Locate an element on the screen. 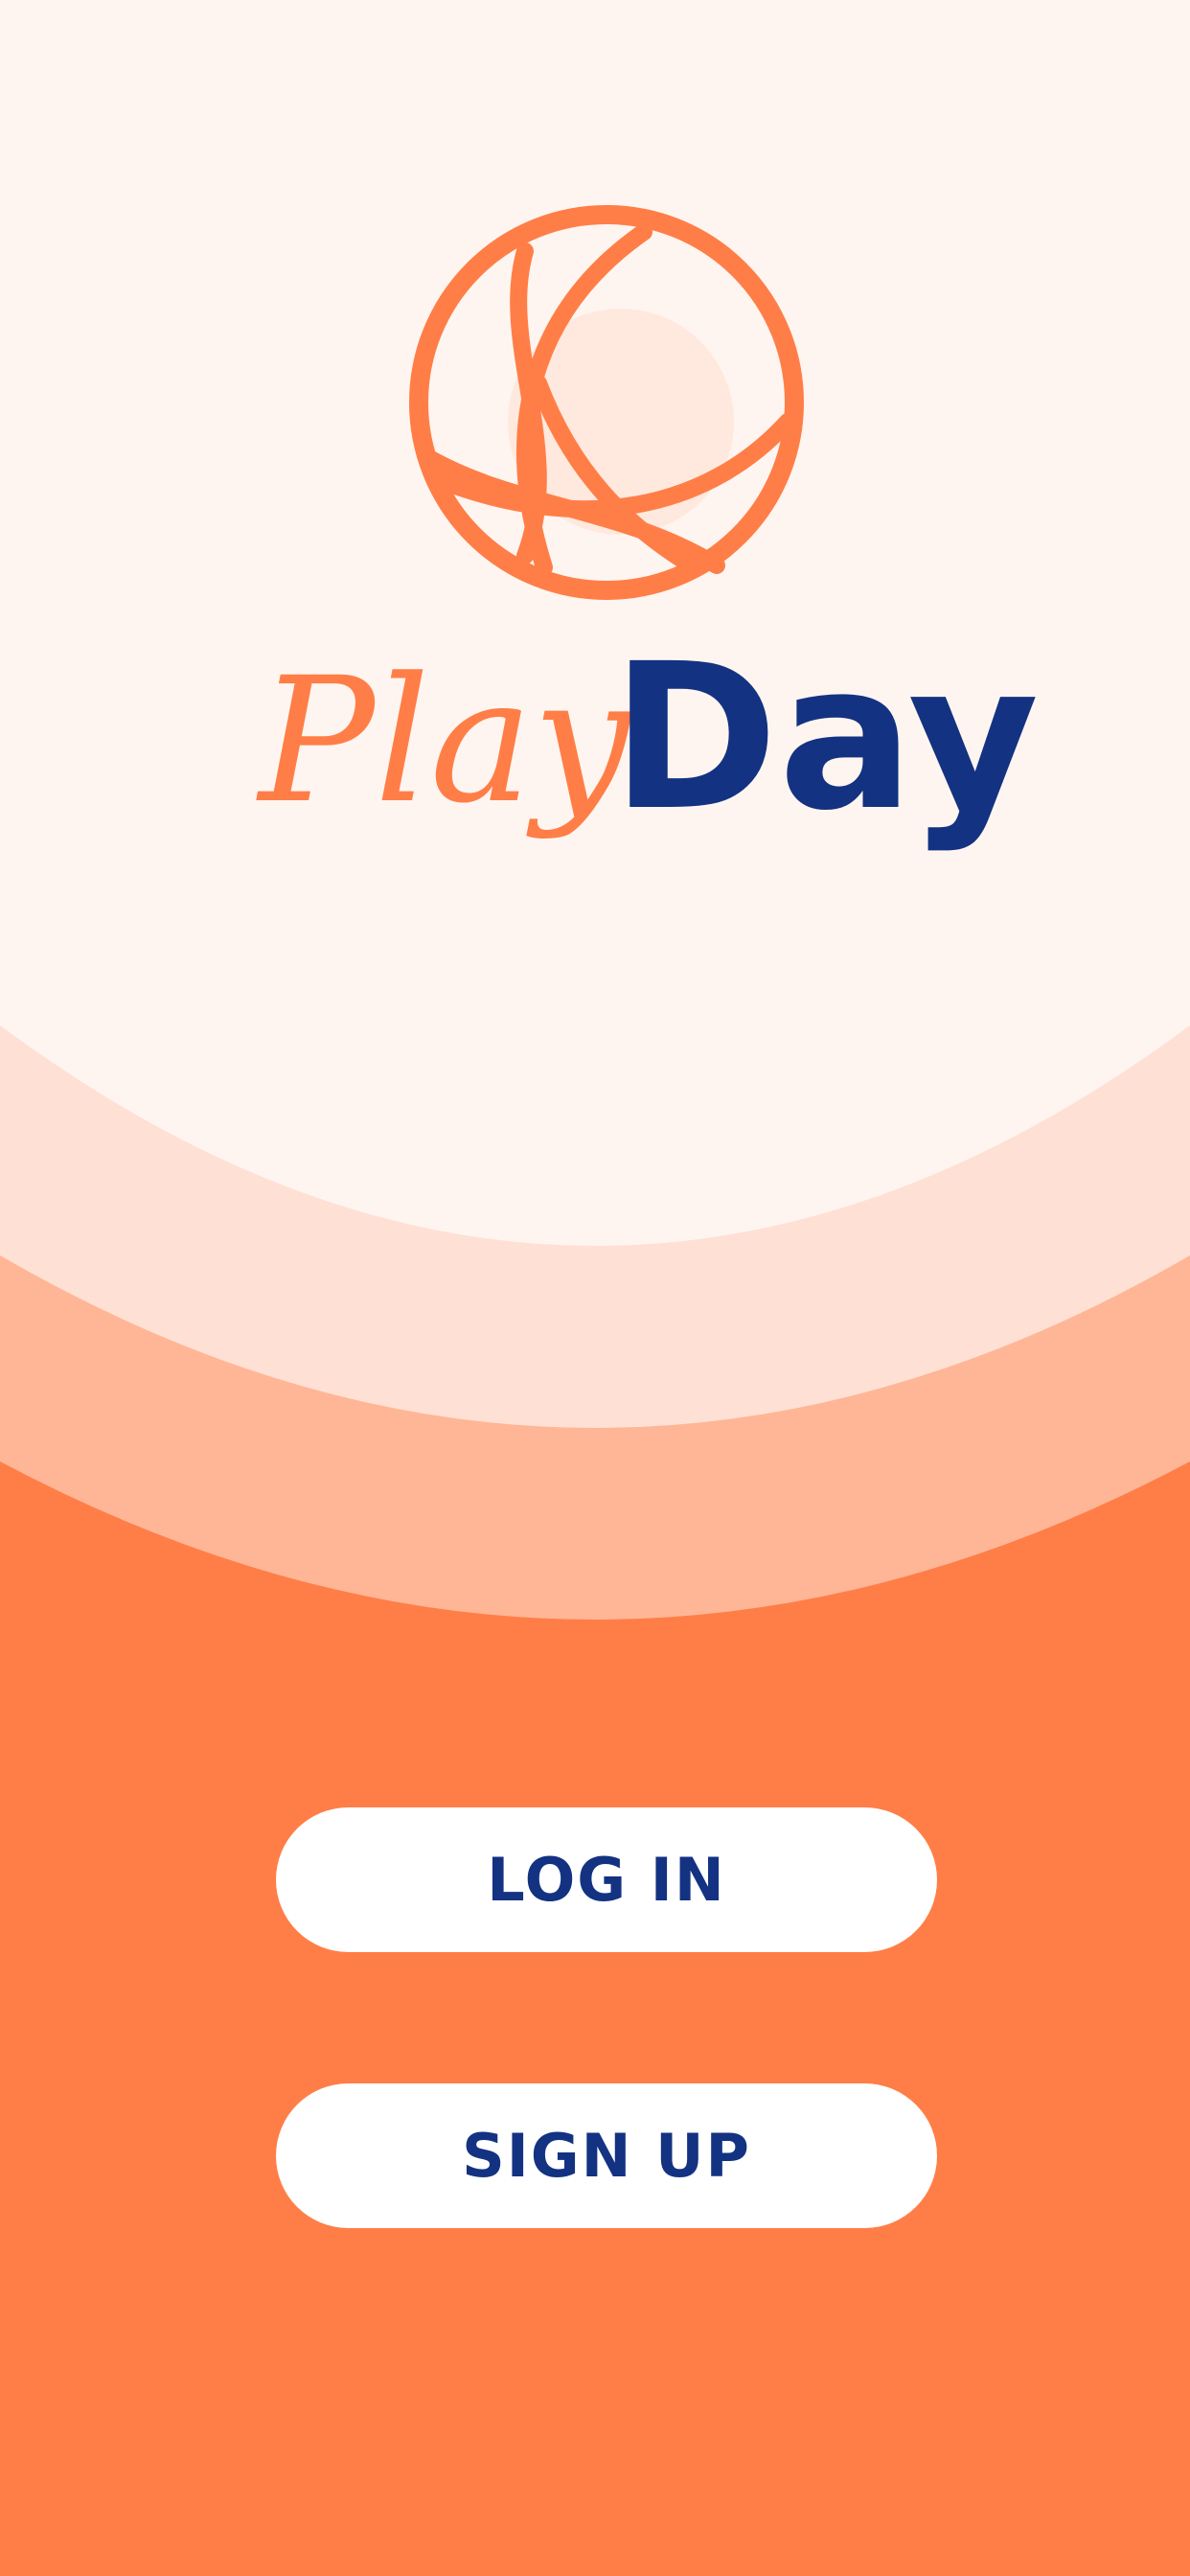  signup-button-label: SIGN UP is located at coordinates (606, 2156).